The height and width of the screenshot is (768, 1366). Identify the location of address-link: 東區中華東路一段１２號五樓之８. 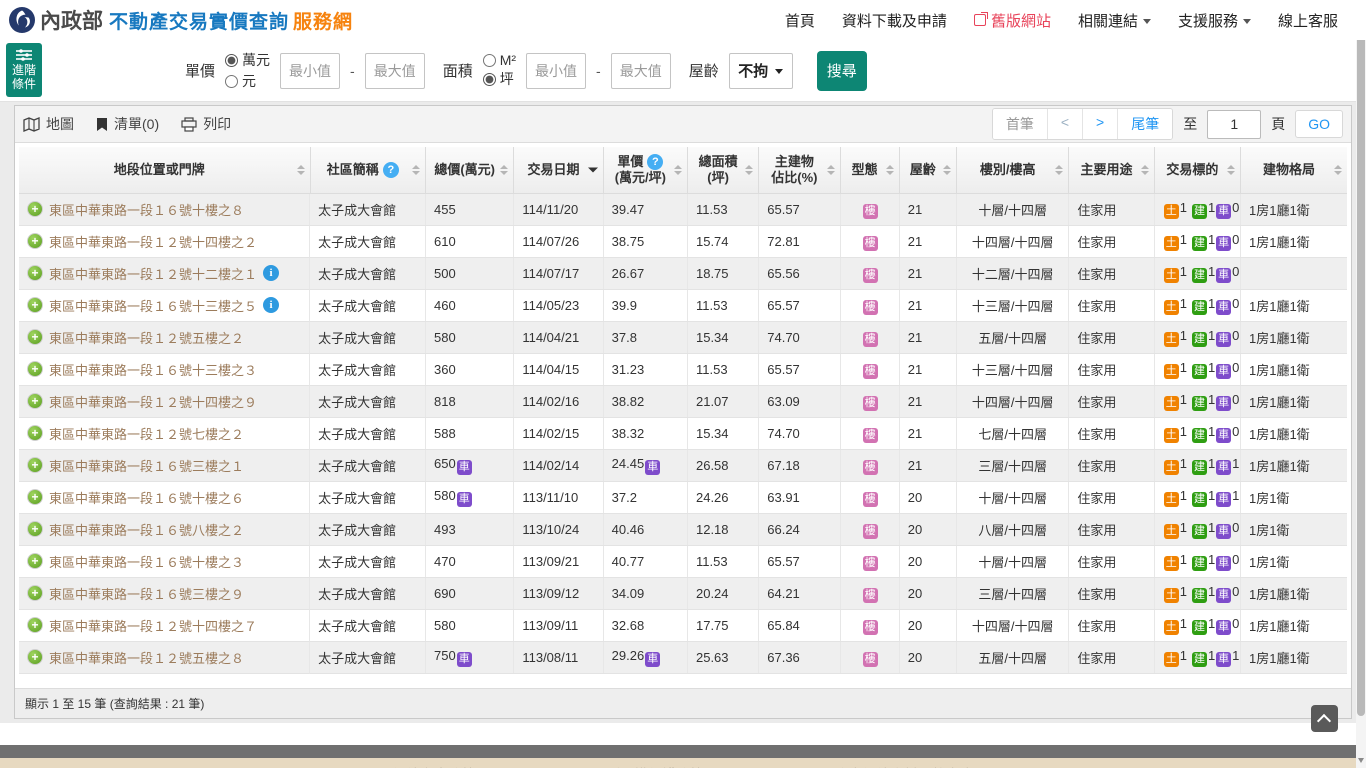
(146, 657).